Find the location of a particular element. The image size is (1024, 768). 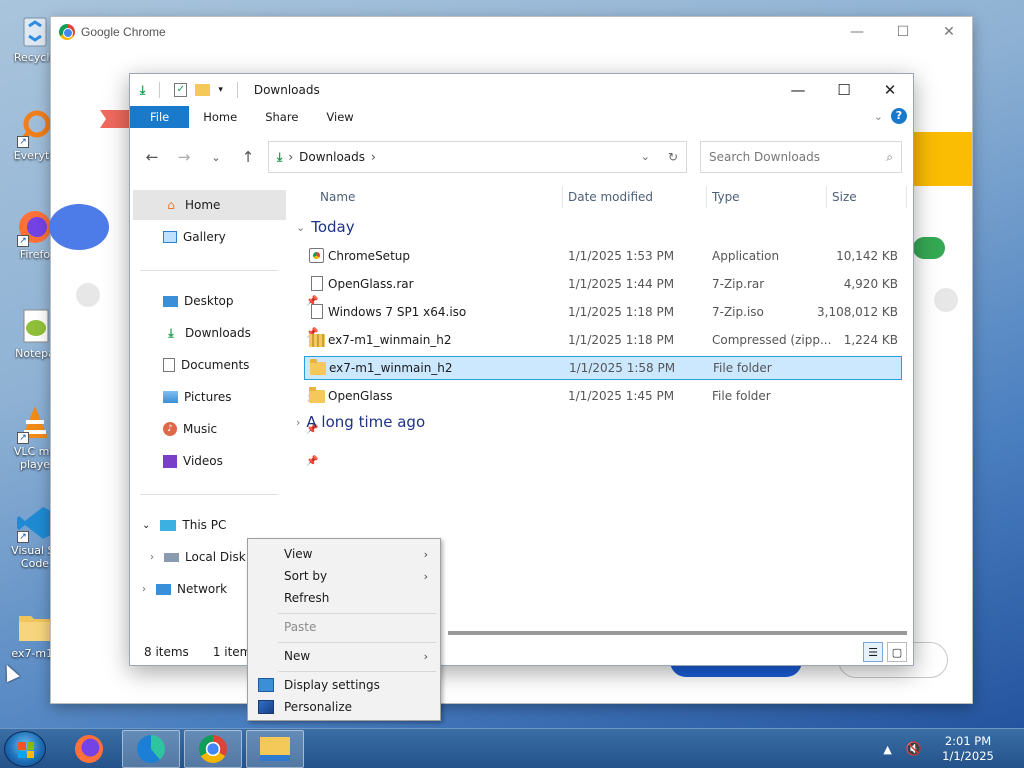

column-header-date: Date modified is located at coordinates (610, 197).